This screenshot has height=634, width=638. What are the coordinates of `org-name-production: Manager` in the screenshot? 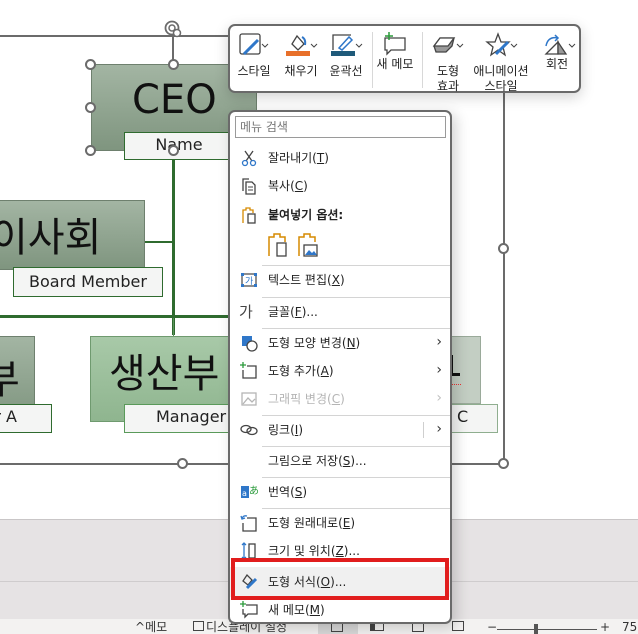 It's located at (179, 418).